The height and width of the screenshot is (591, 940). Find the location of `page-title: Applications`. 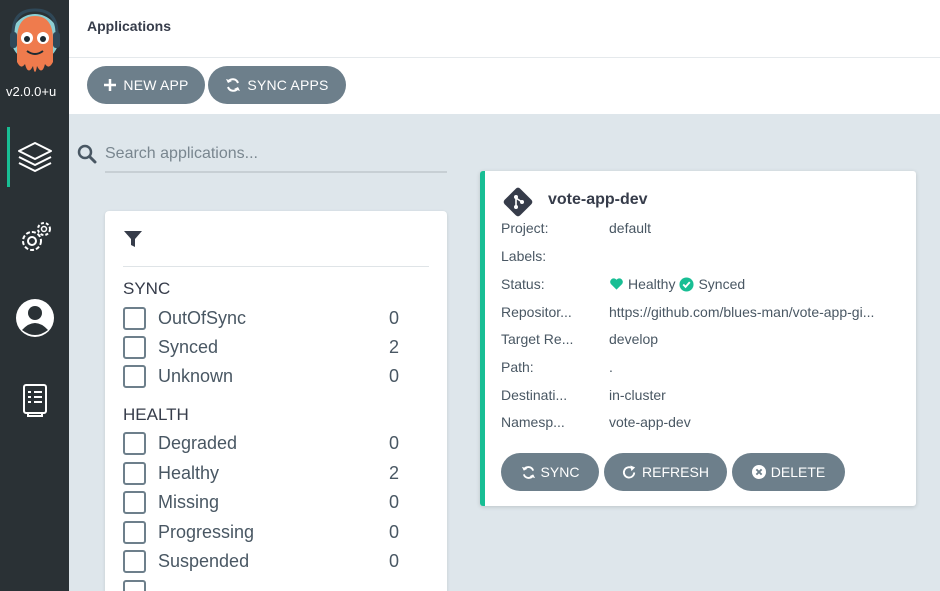

page-title: Applications is located at coordinates (129, 26).